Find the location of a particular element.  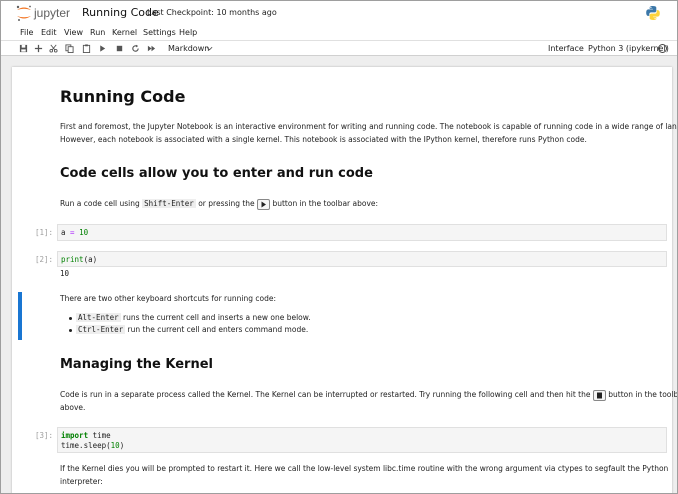

menu-edit: Edit is located at coordinates (49, 32).